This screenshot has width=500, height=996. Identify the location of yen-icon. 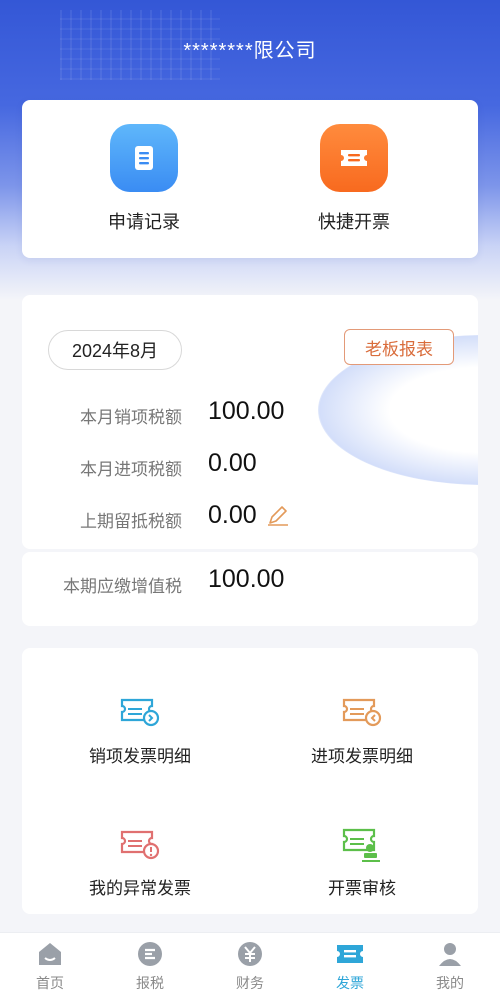
(250, 954).